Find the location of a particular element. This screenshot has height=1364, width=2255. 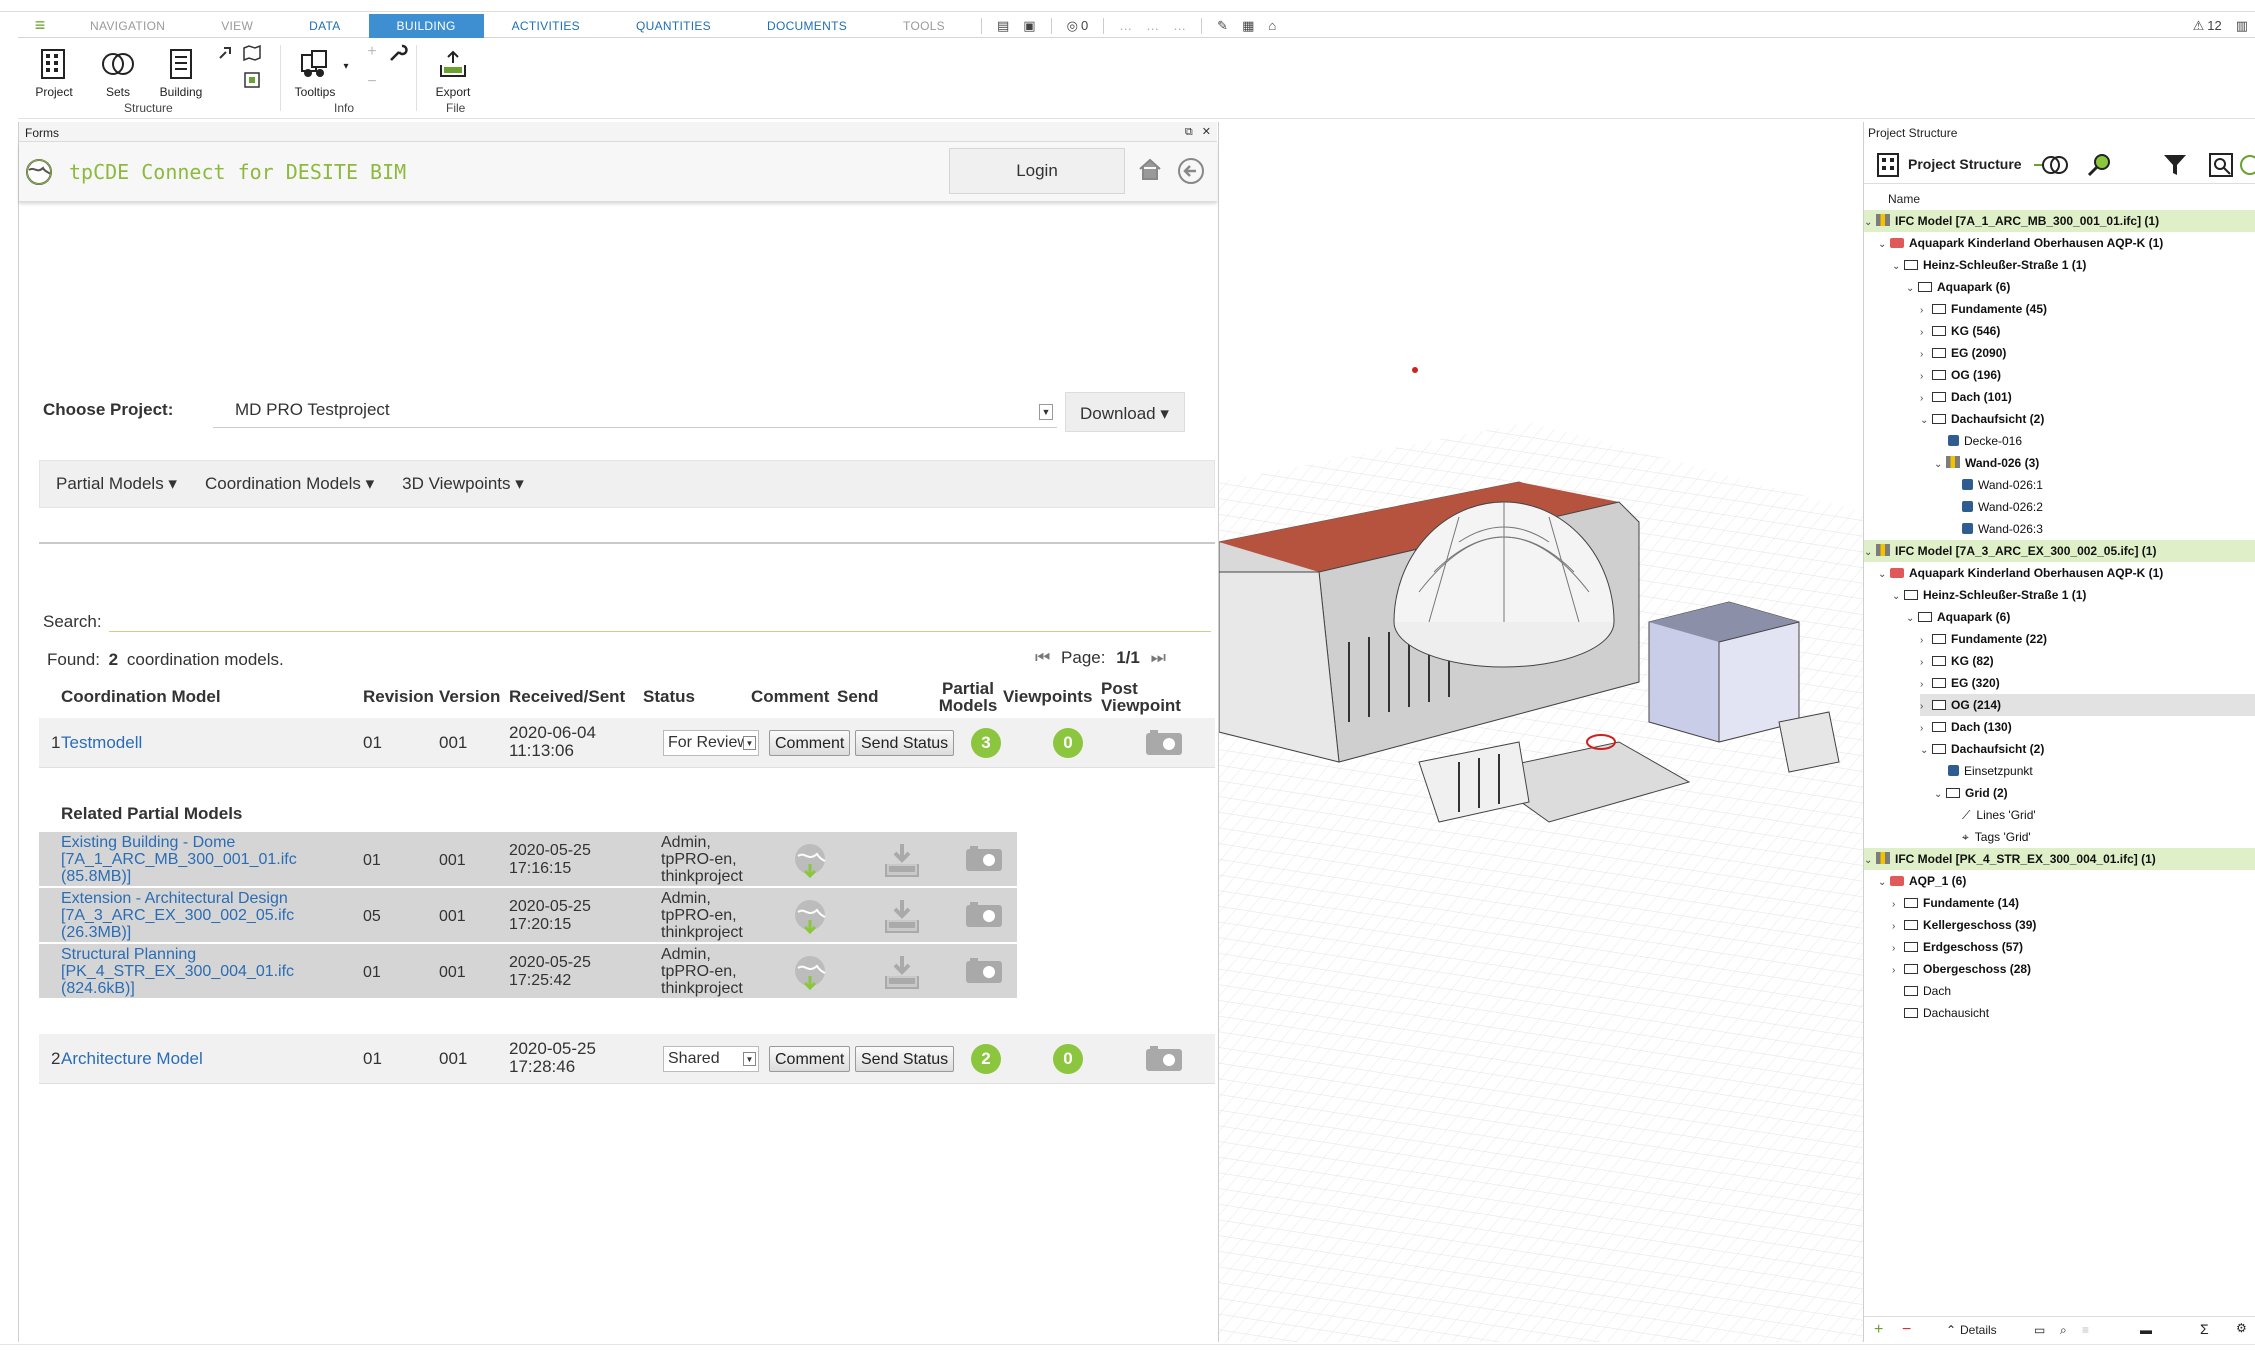

partial-link-line1: Structural Planning is located at coordinates (128, 954).